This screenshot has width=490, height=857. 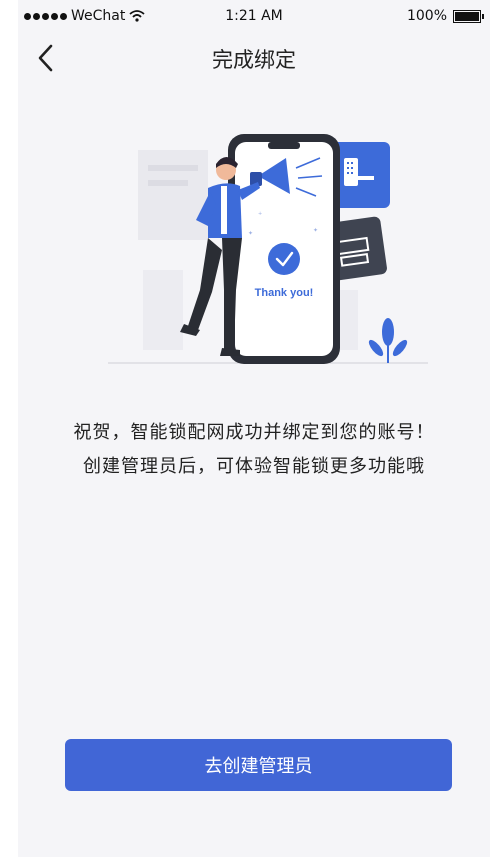 I want to click on checkmark-icon, so click(x=284, y=259).